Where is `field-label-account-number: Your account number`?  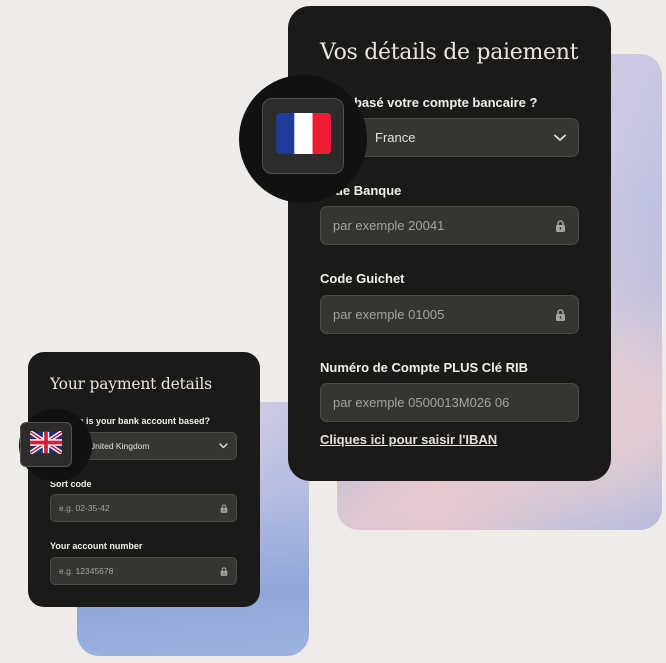
field-label-account-number: Your account number is located at coordinates (96, 546).